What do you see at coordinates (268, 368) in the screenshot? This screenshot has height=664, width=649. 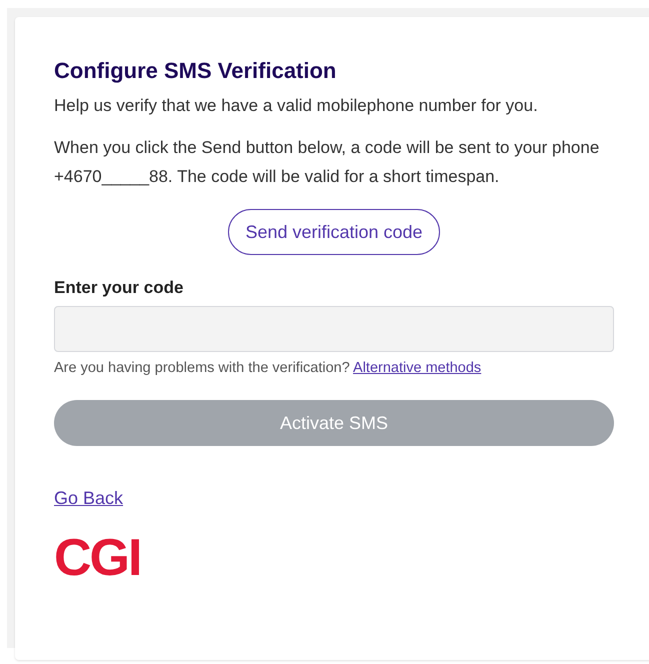 I see `help-text: Are you having problems with the verification? Alternative methods` at bounding box center [268, 368].